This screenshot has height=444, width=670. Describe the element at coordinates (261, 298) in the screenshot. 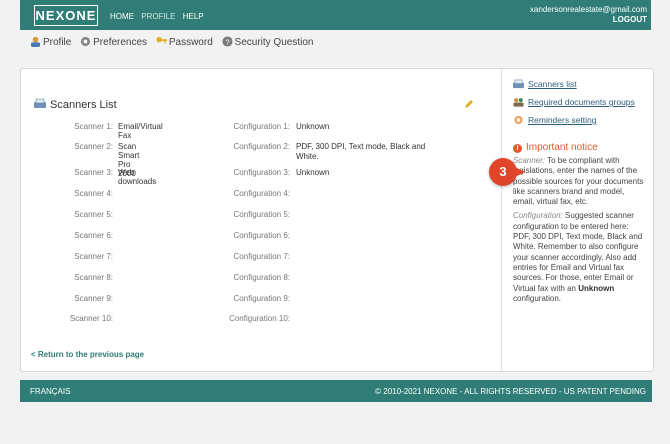

I see `configuration-label: Configuration 9:` at that location.